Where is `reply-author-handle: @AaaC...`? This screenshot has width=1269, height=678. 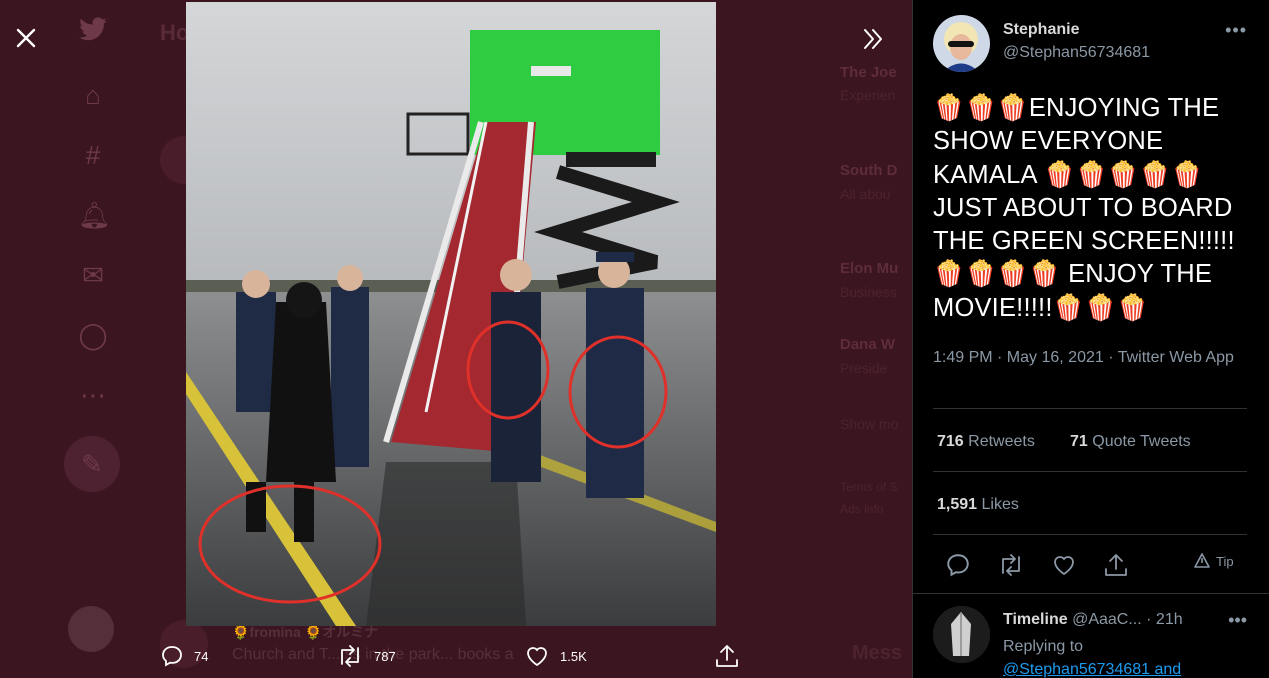
reply-author-handle: @AaaC... is located at coordinates (1107, 619).